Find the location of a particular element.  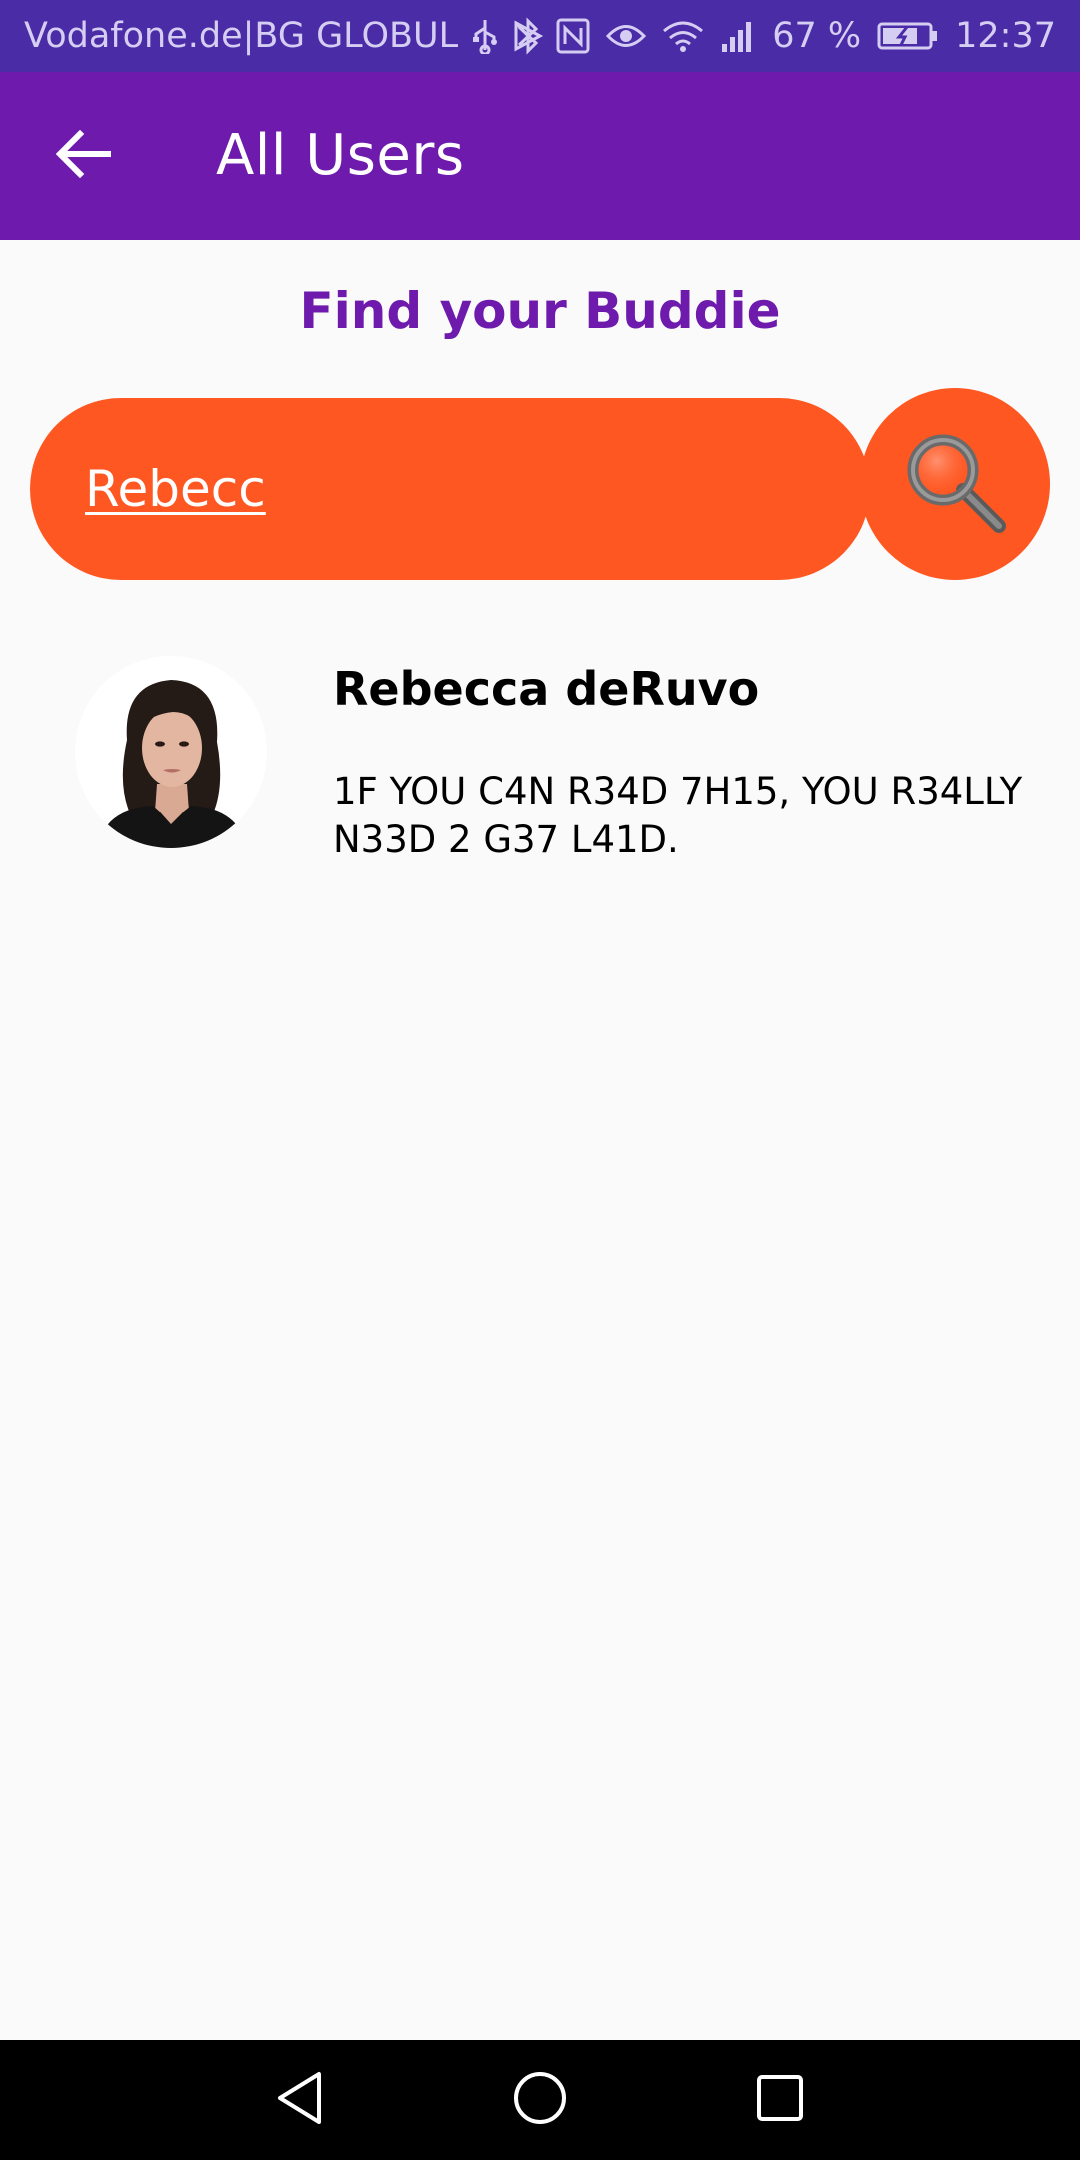

nav-back-button is located at coordinates (300, 2100).